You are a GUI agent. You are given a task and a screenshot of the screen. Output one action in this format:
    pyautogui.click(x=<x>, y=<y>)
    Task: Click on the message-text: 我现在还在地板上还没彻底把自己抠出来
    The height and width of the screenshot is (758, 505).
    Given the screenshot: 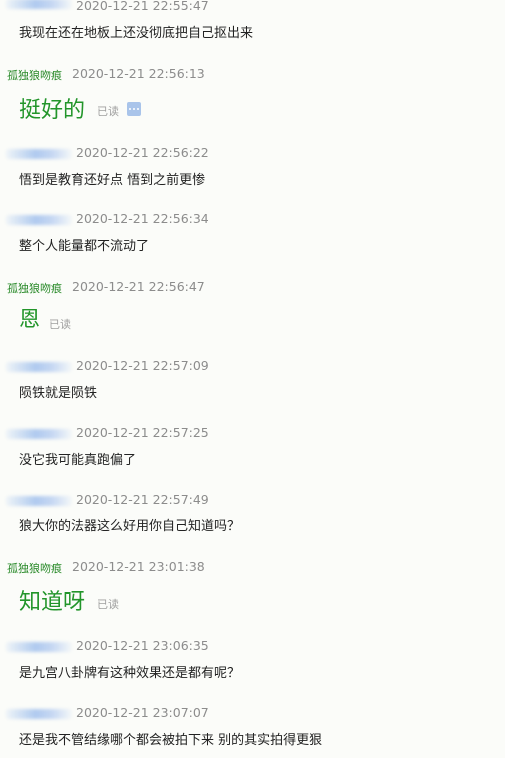 What is the action you would take?
    pyautogui.click(x=136, y=33)
    